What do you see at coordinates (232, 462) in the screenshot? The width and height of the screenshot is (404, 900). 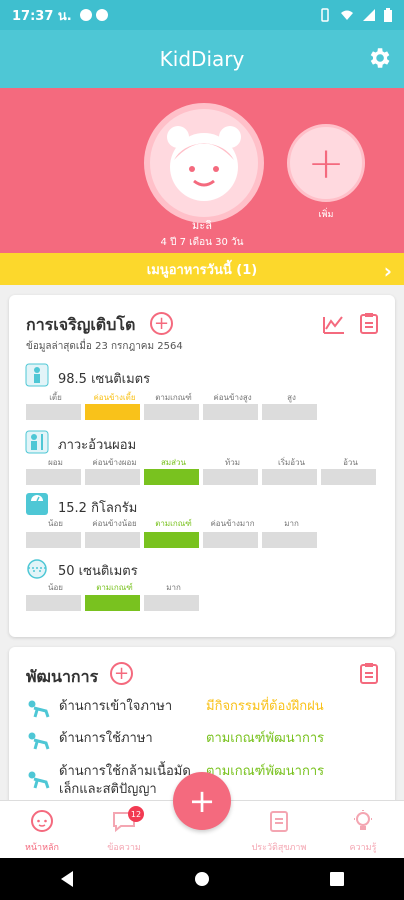 I see `scale-label: ท้วม` at bounding box center [232, 462].